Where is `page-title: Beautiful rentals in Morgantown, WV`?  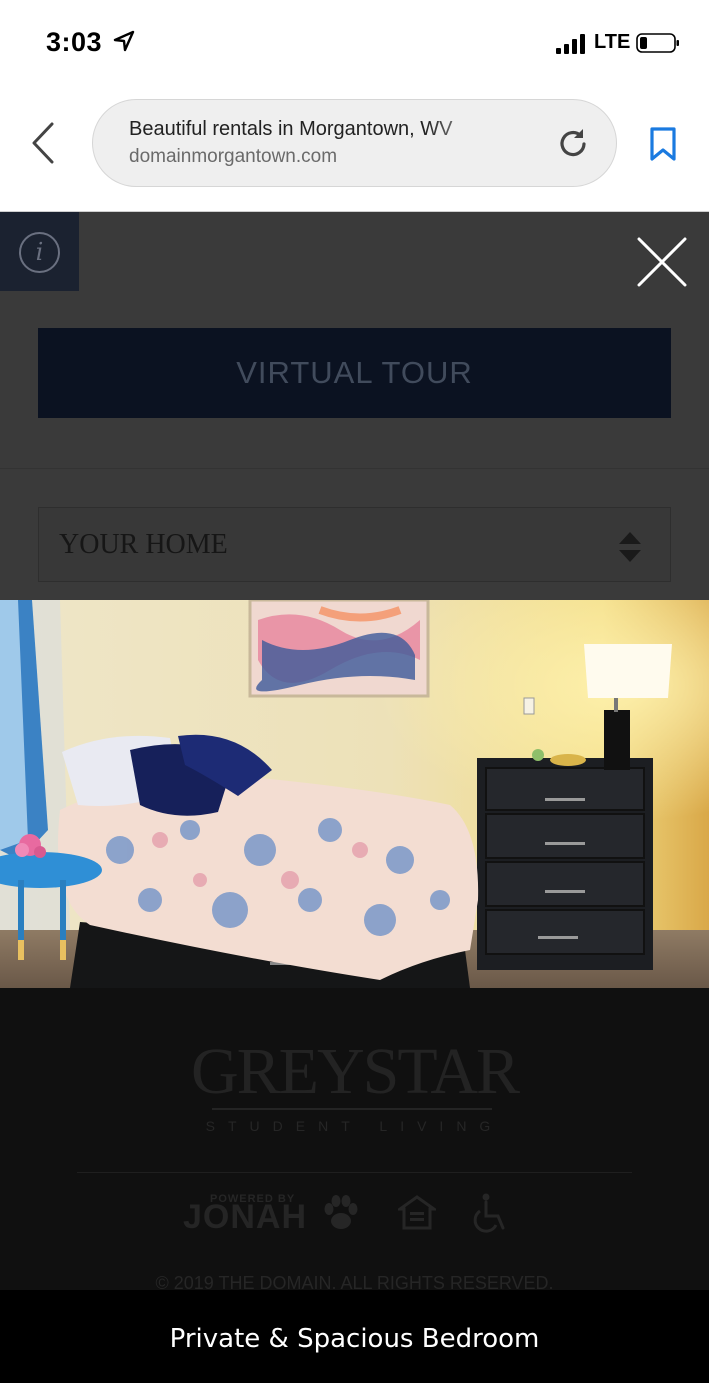
page-title: Beautiful rentals in Morgantown, WV is located at coordinates (291, 129).